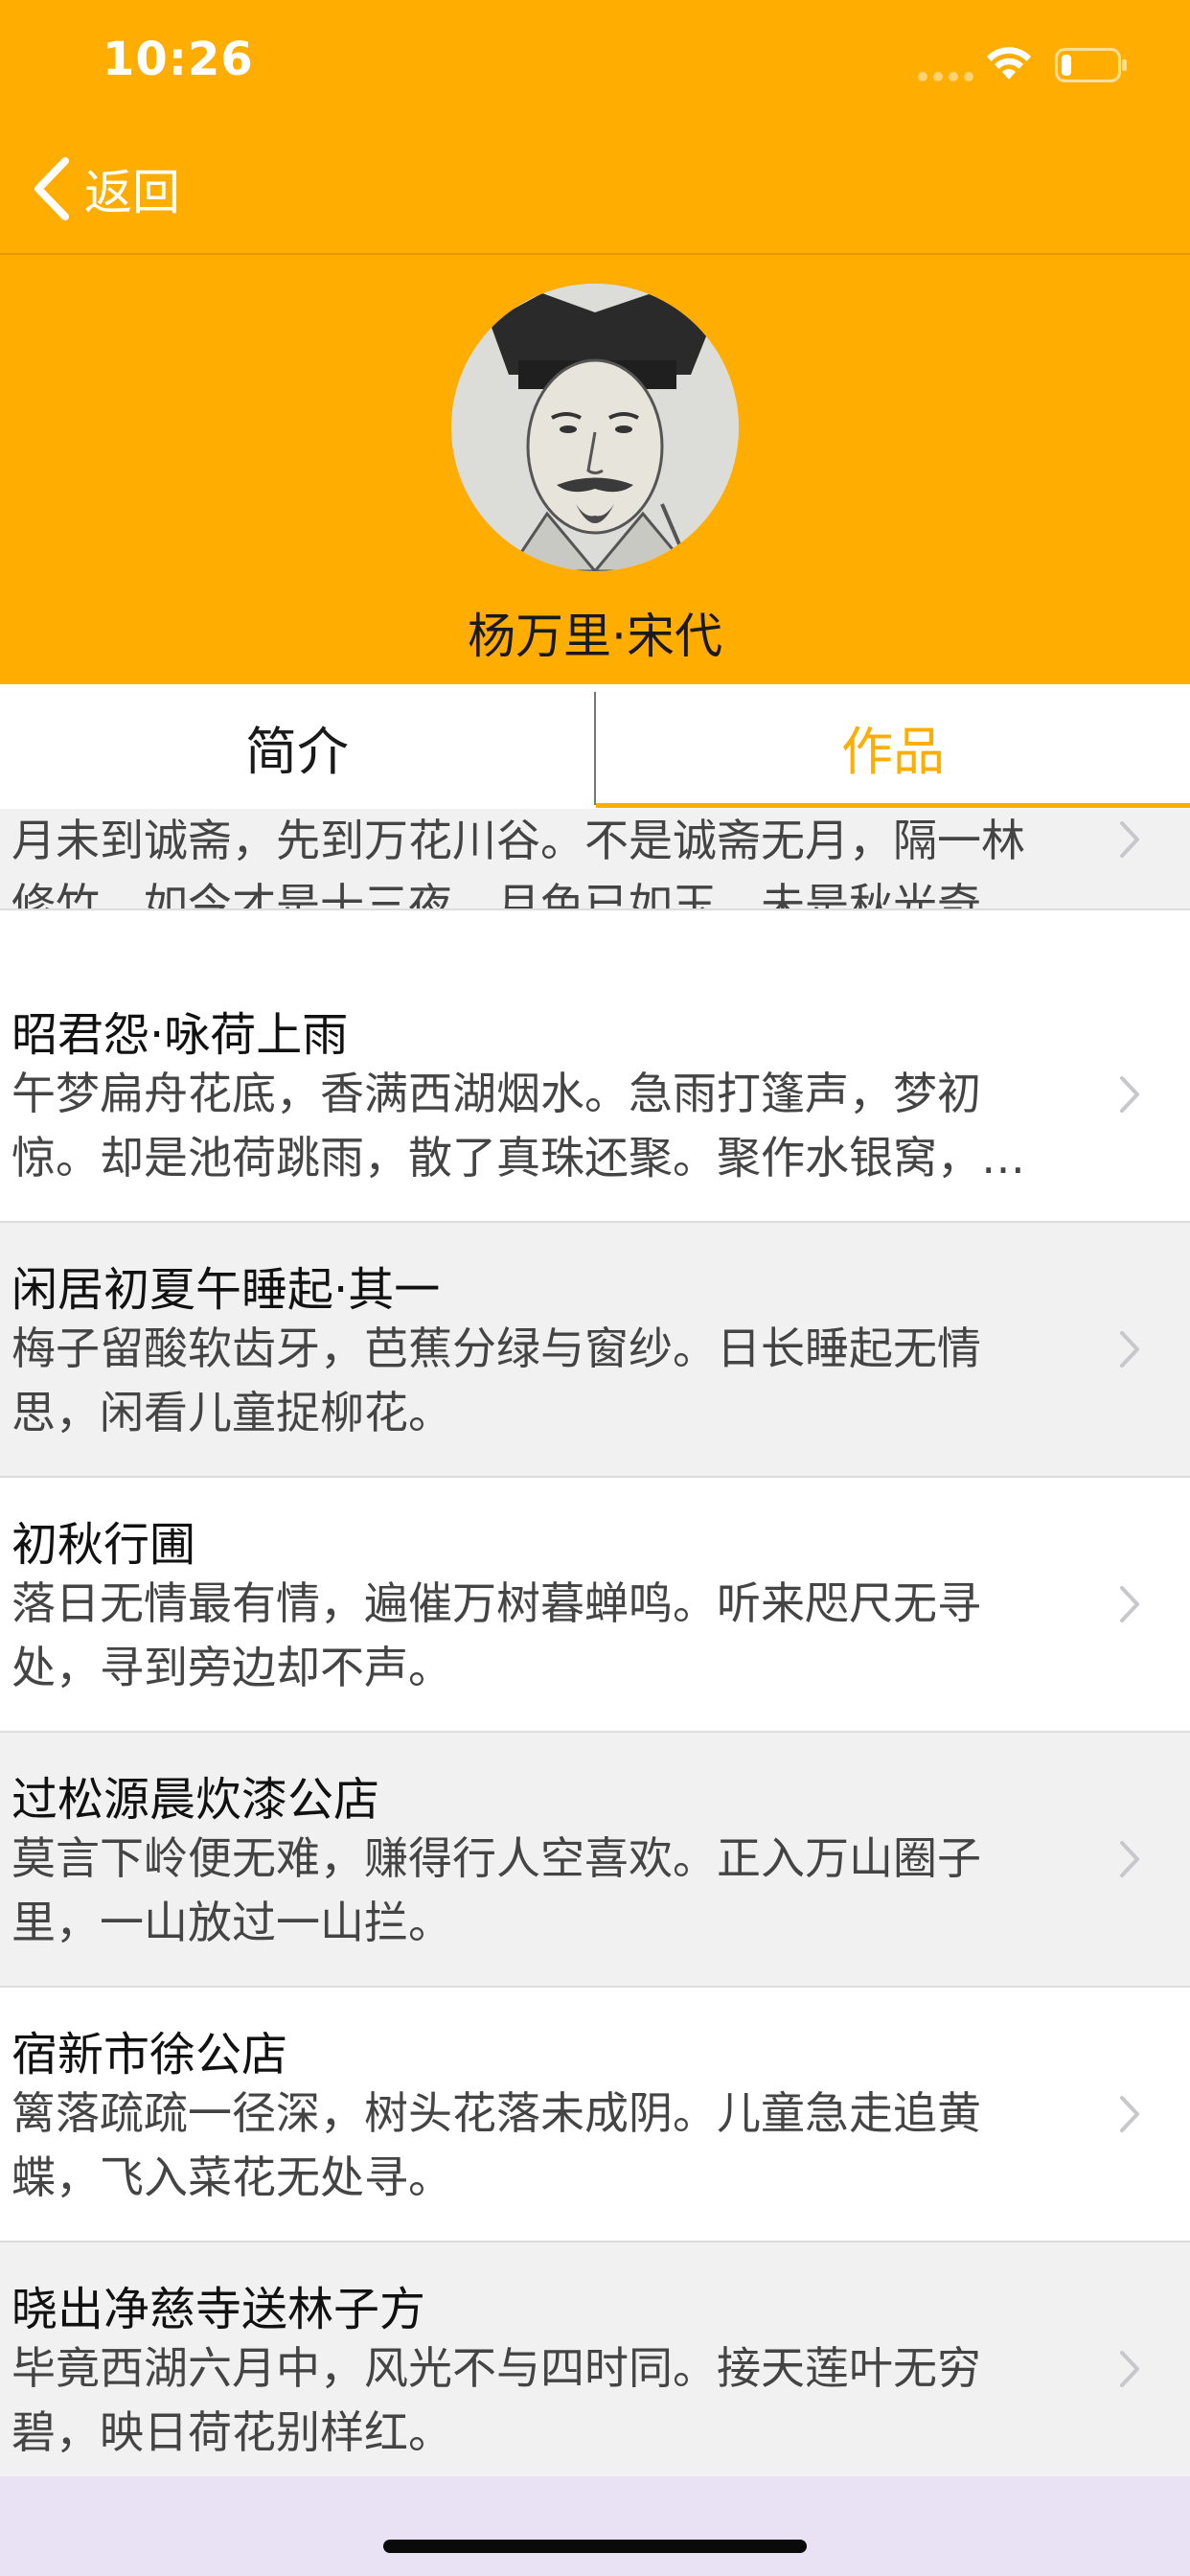 This screenshot has width=1190, height=2576. I want to click on work-row: 宿新市徐公店 篱落疏疏一径深，树头花落未成阴。儿童急走追黄蝶，飞入菜花无处寻。, so click(595, 2115).